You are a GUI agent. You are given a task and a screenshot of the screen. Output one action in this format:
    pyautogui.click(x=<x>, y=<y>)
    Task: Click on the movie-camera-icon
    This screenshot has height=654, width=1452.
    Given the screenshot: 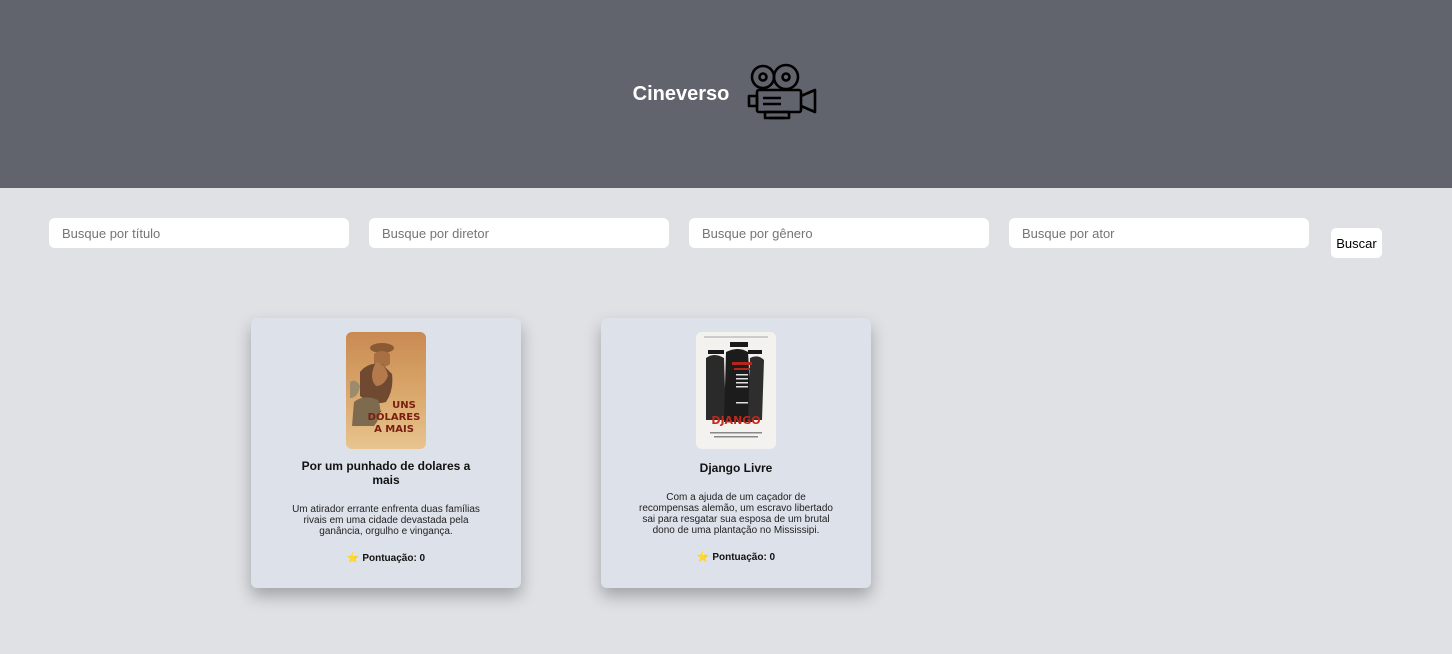 What is the action you would take?
    pyautogui.click(x=782, y=91)
    